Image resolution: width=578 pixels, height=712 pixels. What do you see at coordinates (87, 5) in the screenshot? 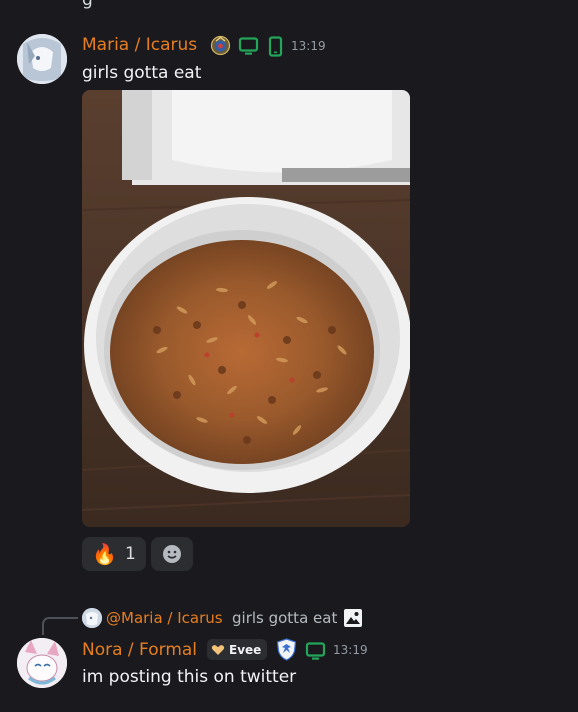
I see `previous-message-fragment: g` at bounding box center [87, 5].